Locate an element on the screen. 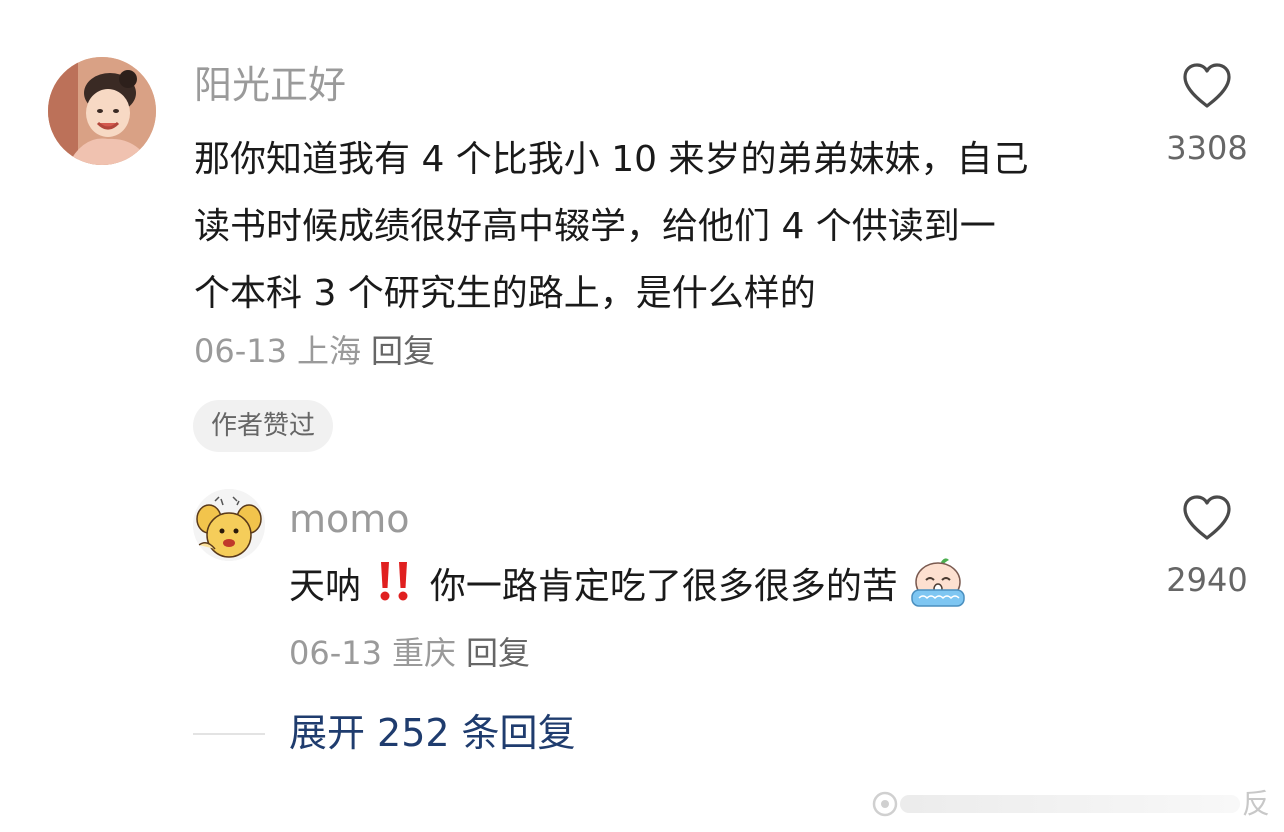 This screenshot has height=832, width=1284. reply-date: 06-13 is located at coordinates (335, 653).